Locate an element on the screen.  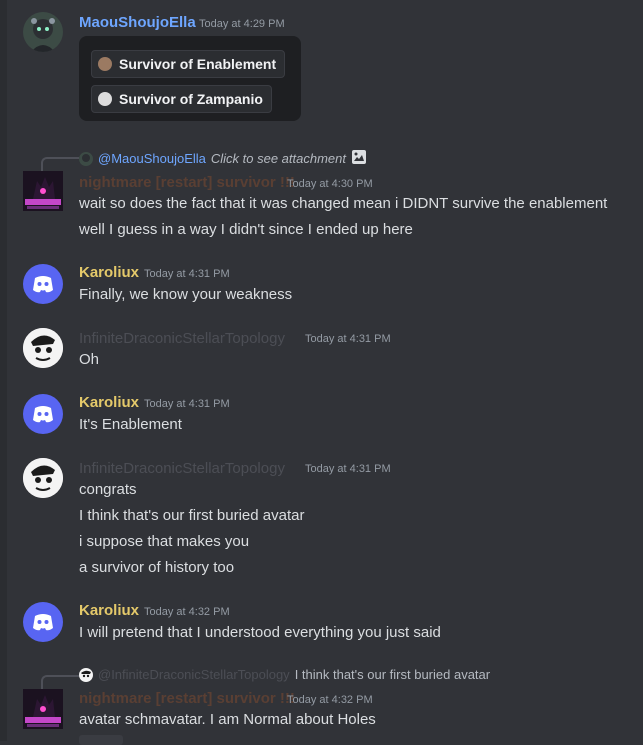
message-line: Oh is located at coordinates (89, 359).